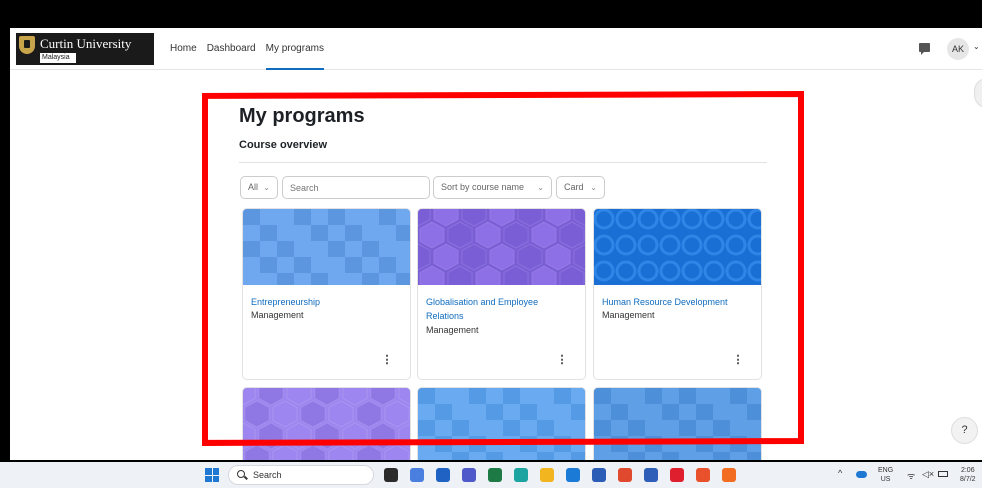 This screenshot has width=982, height=488. I want to click on copilot-icon, so click(417, 475).